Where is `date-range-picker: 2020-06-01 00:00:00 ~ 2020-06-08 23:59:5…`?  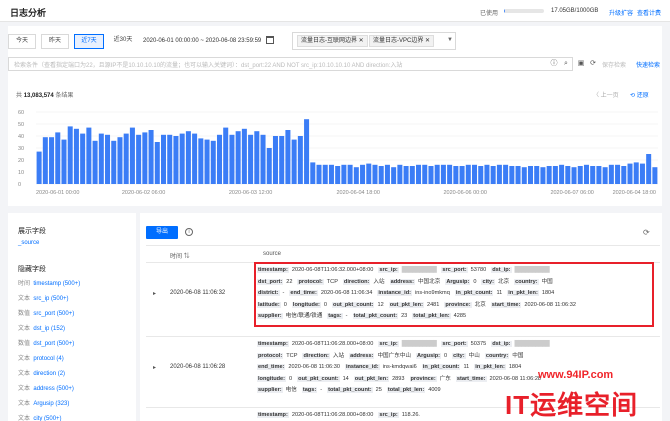
date-range-picker: 2020-06-01 00:00:00 ~ 2020-06-08 23:59:5… is located at coordinates (212, 41).